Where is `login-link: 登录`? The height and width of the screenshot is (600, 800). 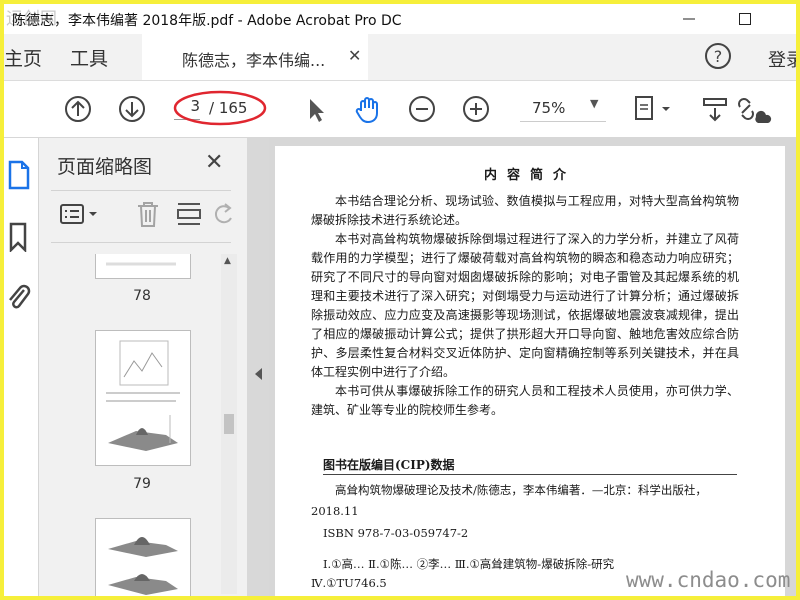 login-link: 登录 is located at coordinates (782, 59).